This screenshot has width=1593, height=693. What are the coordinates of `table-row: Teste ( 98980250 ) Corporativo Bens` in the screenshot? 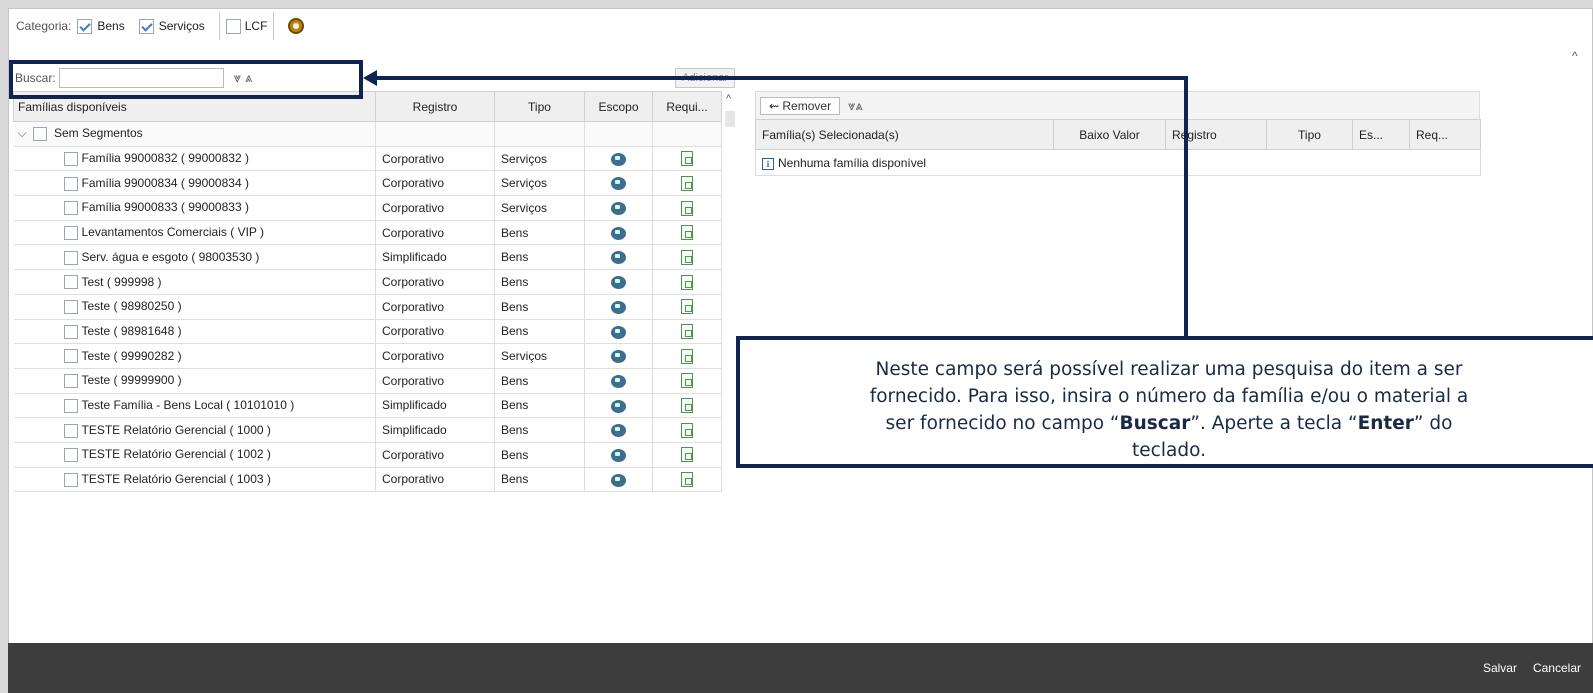 It's located at (367, 307).